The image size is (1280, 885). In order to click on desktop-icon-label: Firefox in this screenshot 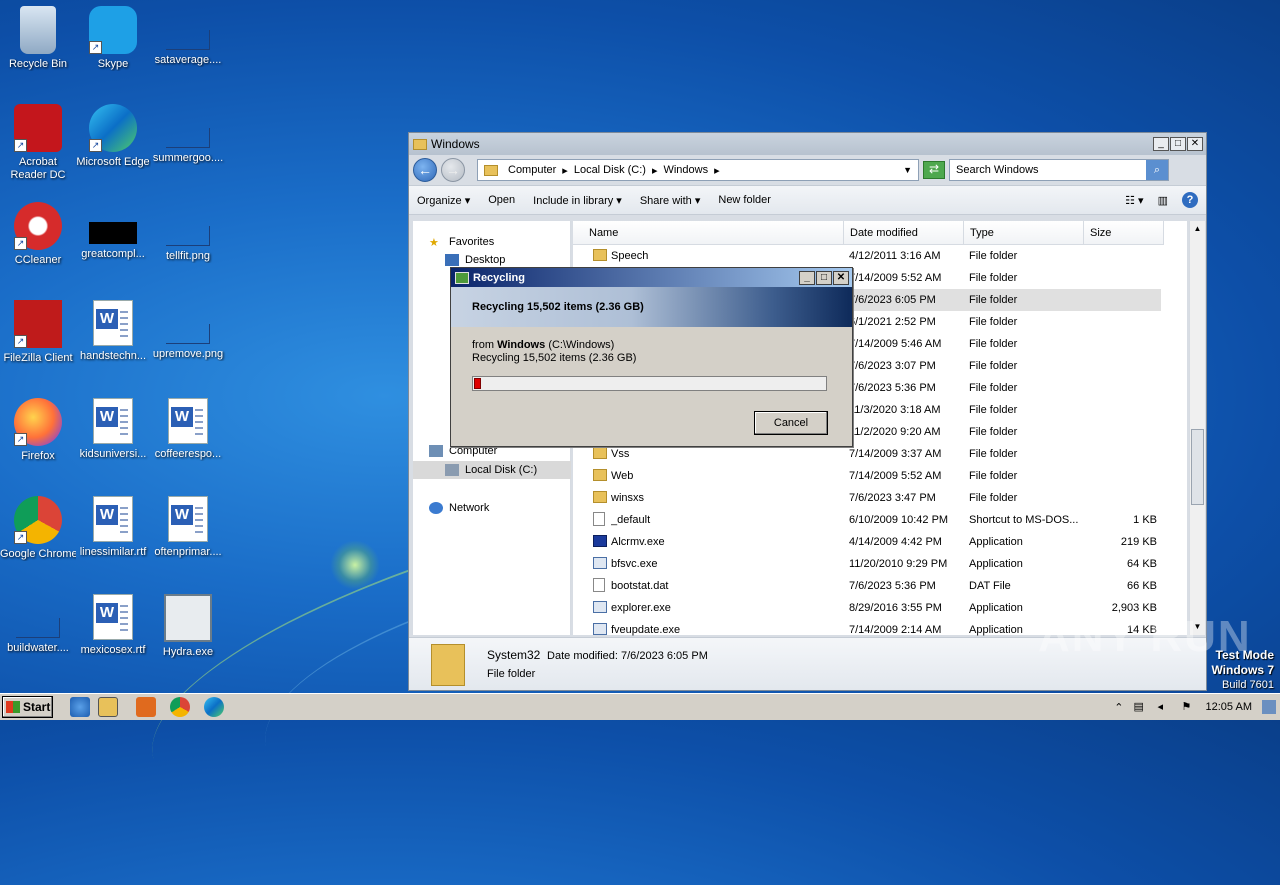, I will do `click(38, 456)`.